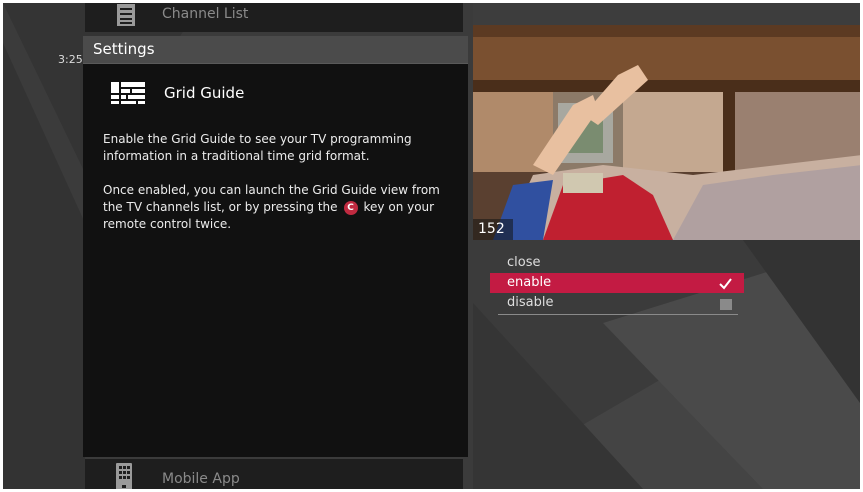 The width and height of the screenshot is (863, 492). I want to click on list-icon, so click(126, 17).